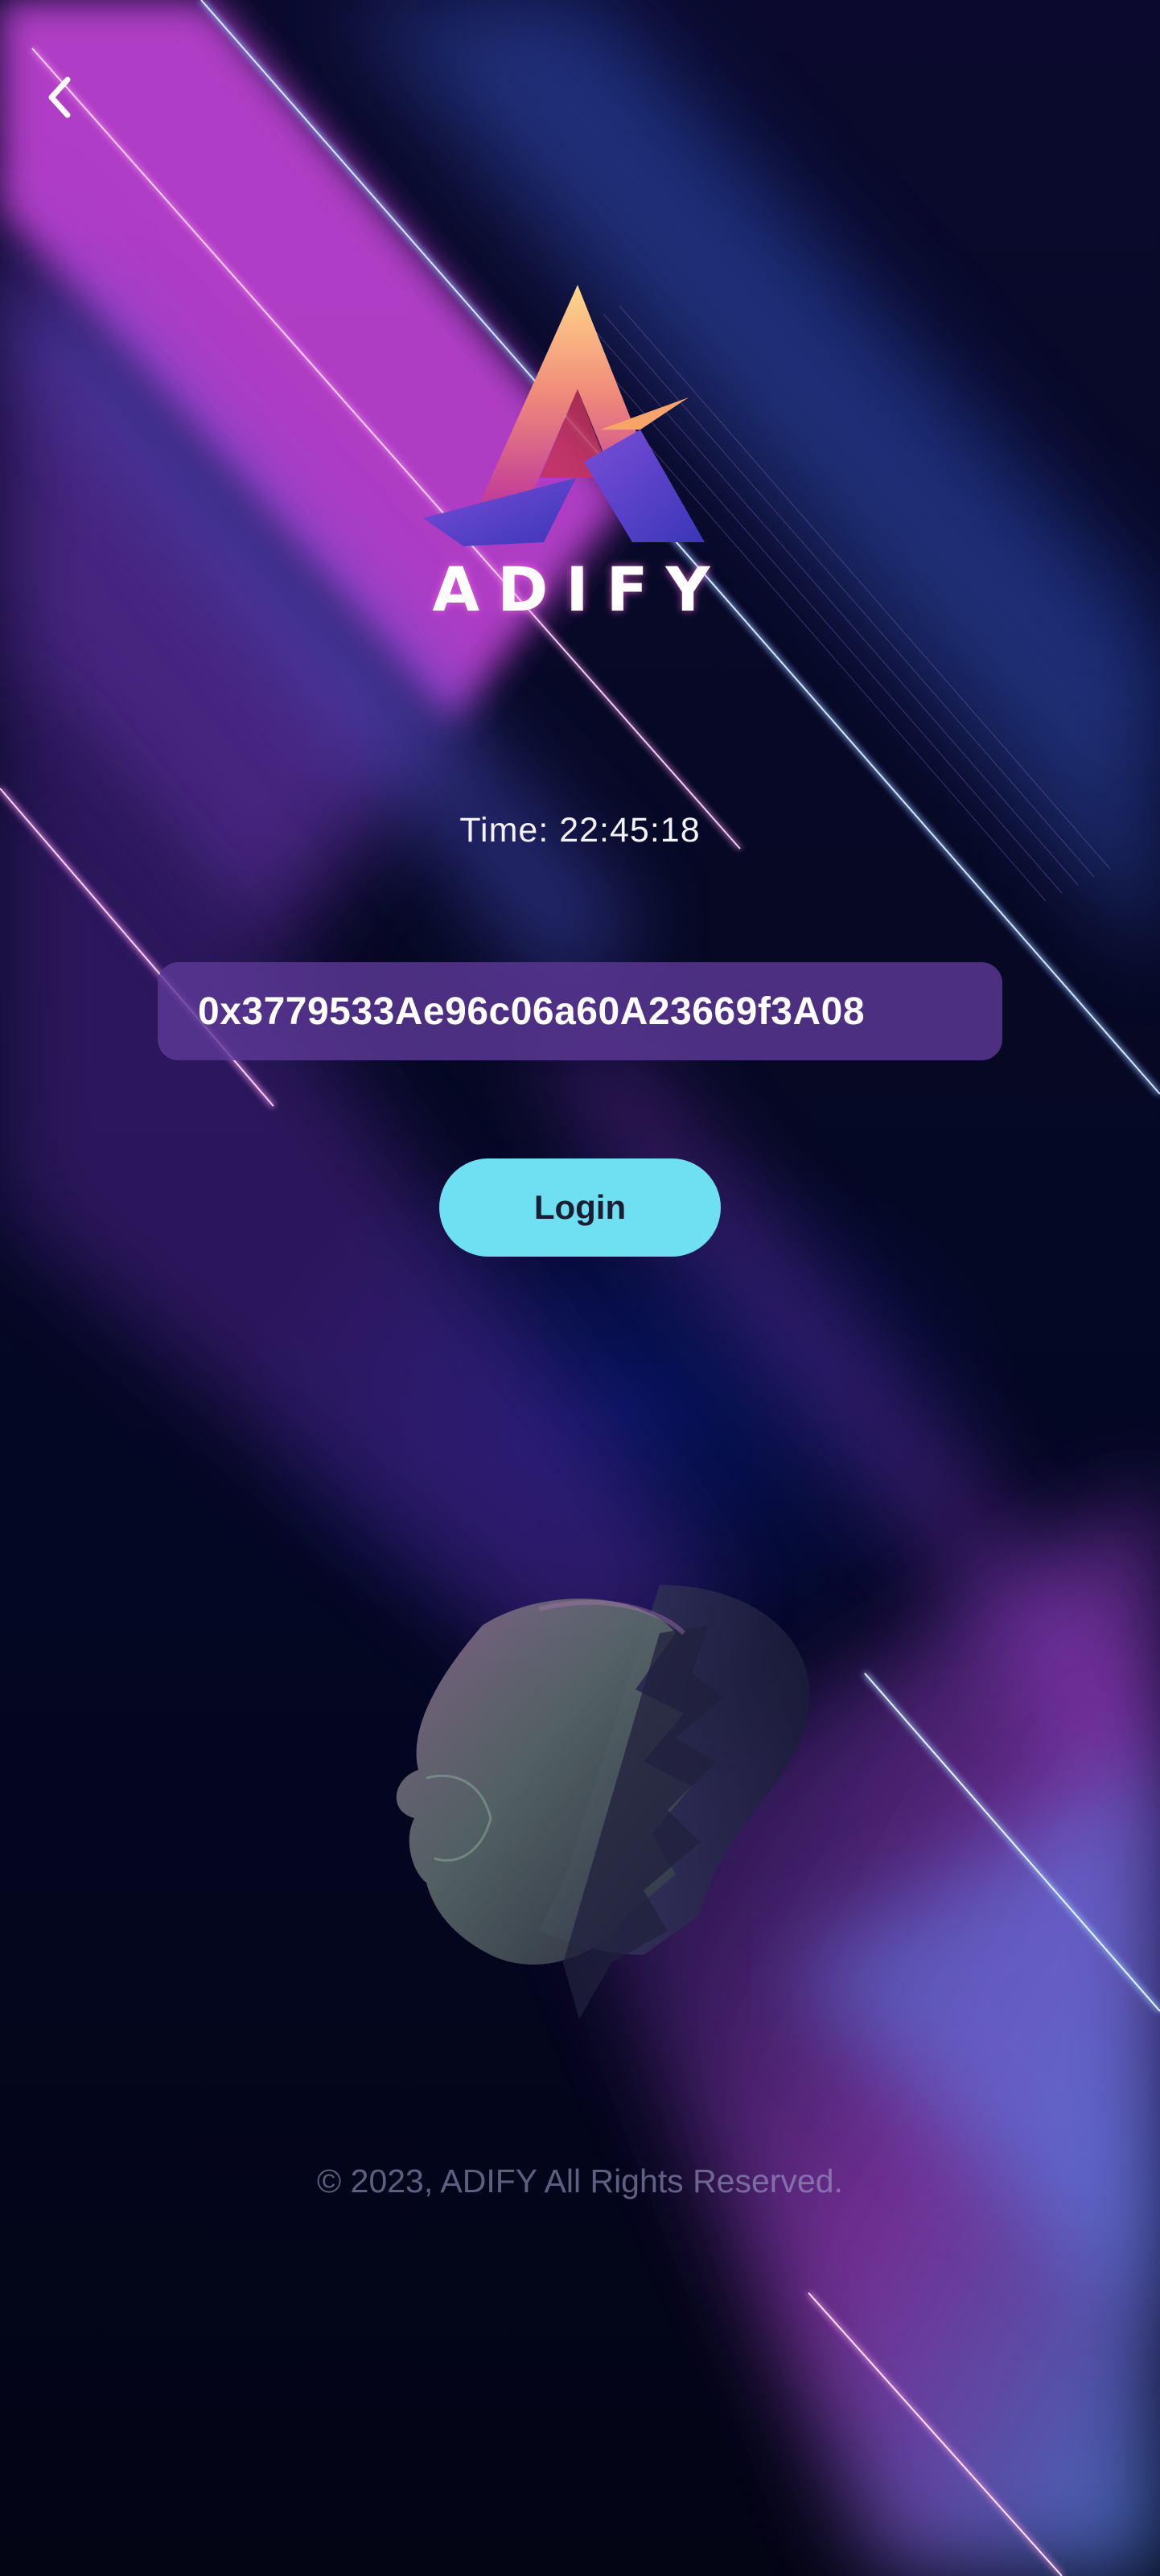 The height and width of the screenshot is (2576, 1160). What do you see at coordinates (603, 1802) in the screenshot?
I see `ai-head-illustration` at bounding box center [603, 1802].